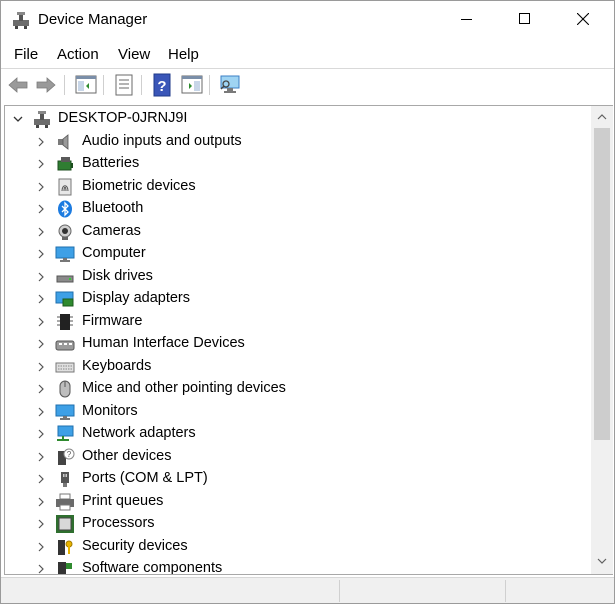 The width and height of the screenshot is (615, 604). Describe the element at coordinates (65, 345) in the screenshot. I see `hid-icon` at that location.